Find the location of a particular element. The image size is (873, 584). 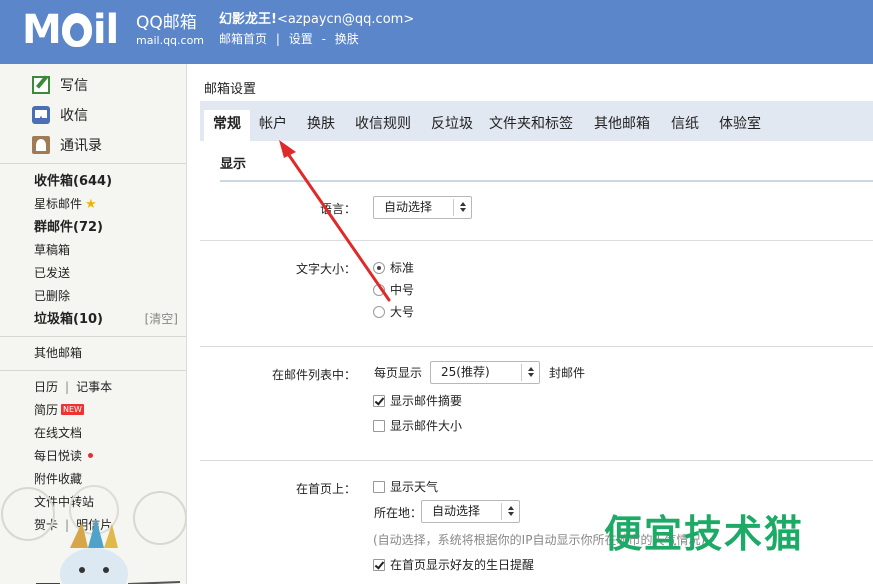

daily-read-link: 每日悦读 is located at coordinates (93, 456).